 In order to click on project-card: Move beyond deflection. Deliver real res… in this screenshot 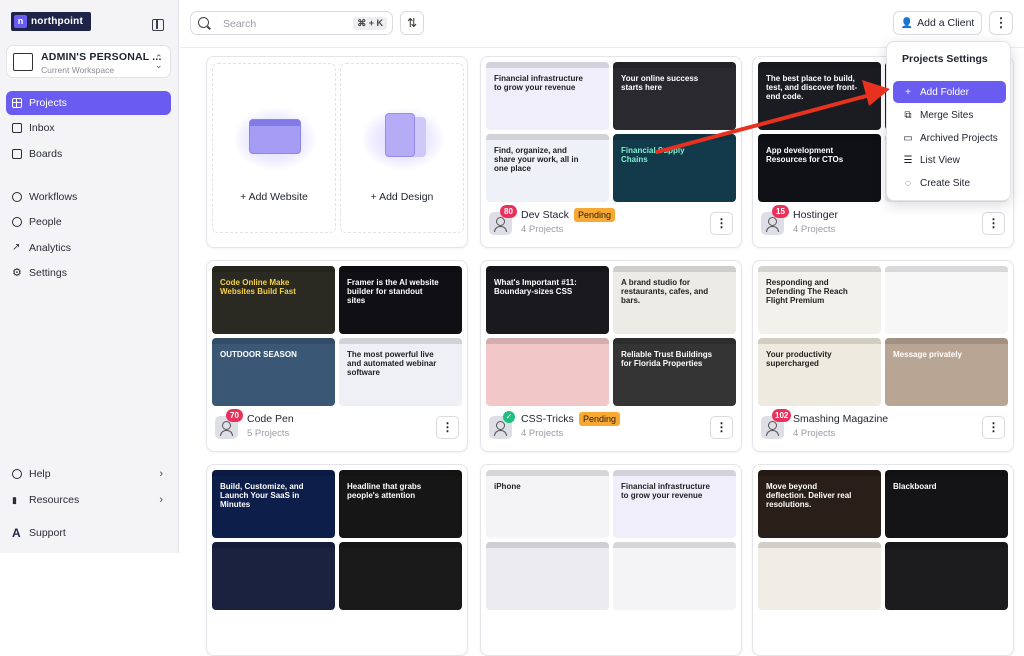, I will do `click(883, 560)`.